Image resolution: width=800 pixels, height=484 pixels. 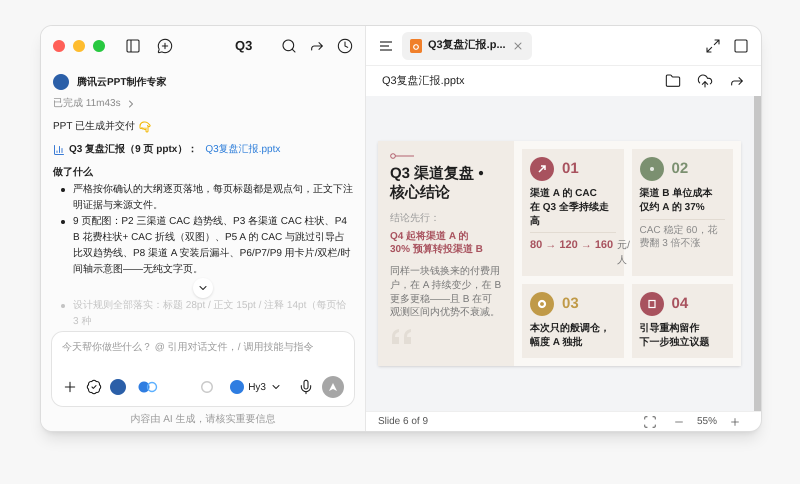 I want to click on scrollbar, so click(x=757, y=253).